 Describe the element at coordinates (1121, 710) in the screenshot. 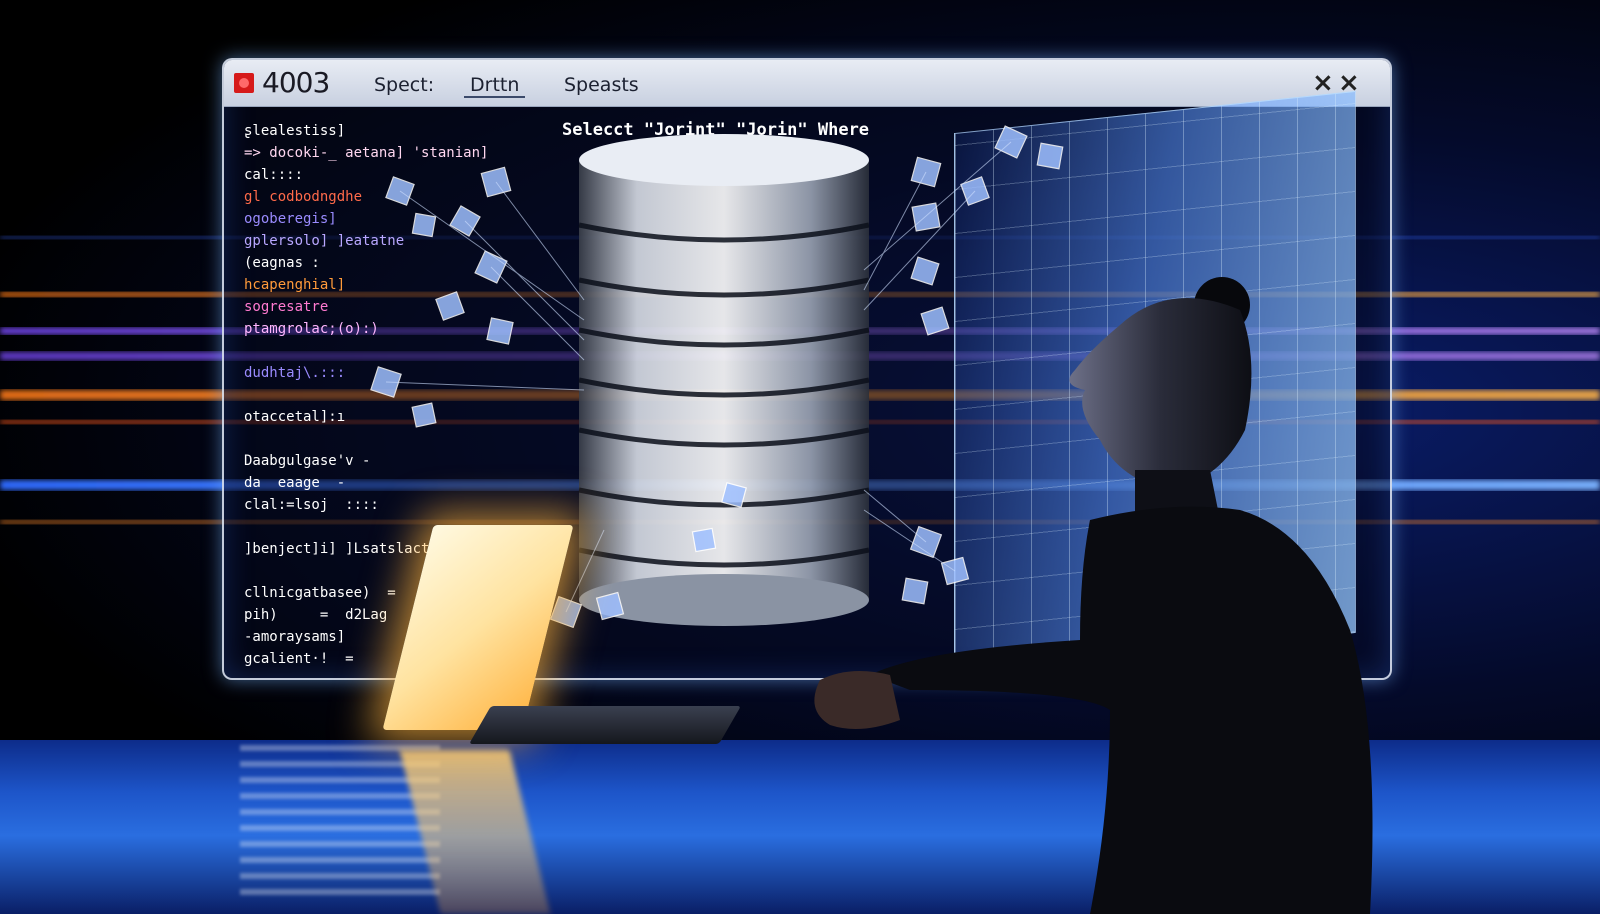

I see `torso` at that location.